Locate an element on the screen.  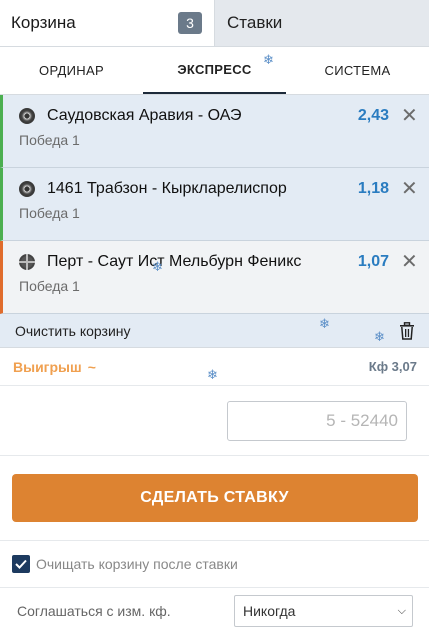
clear-after-bet-row: Очищать корзину после ставки is located at coordinates (214, 564).